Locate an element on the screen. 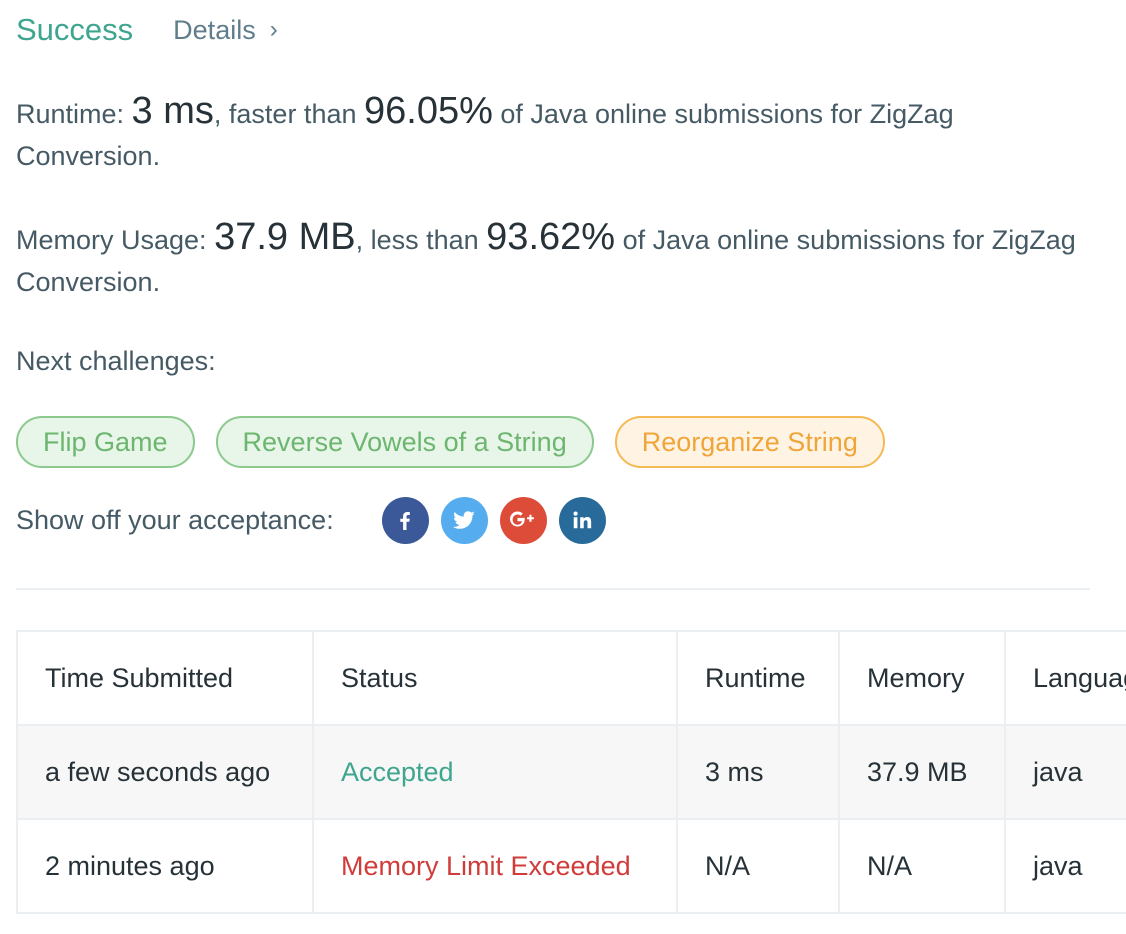 This screenshot has height=934, width=1126. column-header-time: Time Submitted is located at coordinates (165, 678).